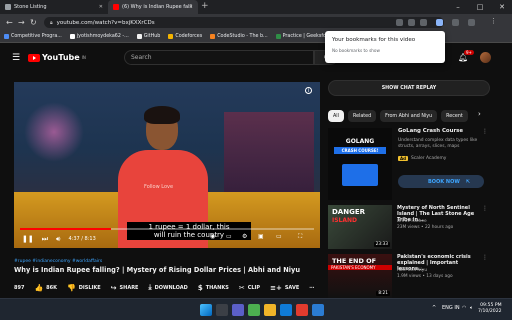 This screenshot has height=320, width=512. I want to click on presenter-hair, so click(162, 115).